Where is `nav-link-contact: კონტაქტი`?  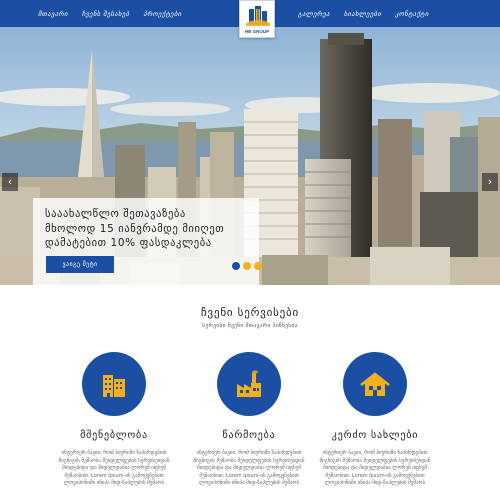
nav-link-contact: კონტაქტი is located at coordinates (412, 14).